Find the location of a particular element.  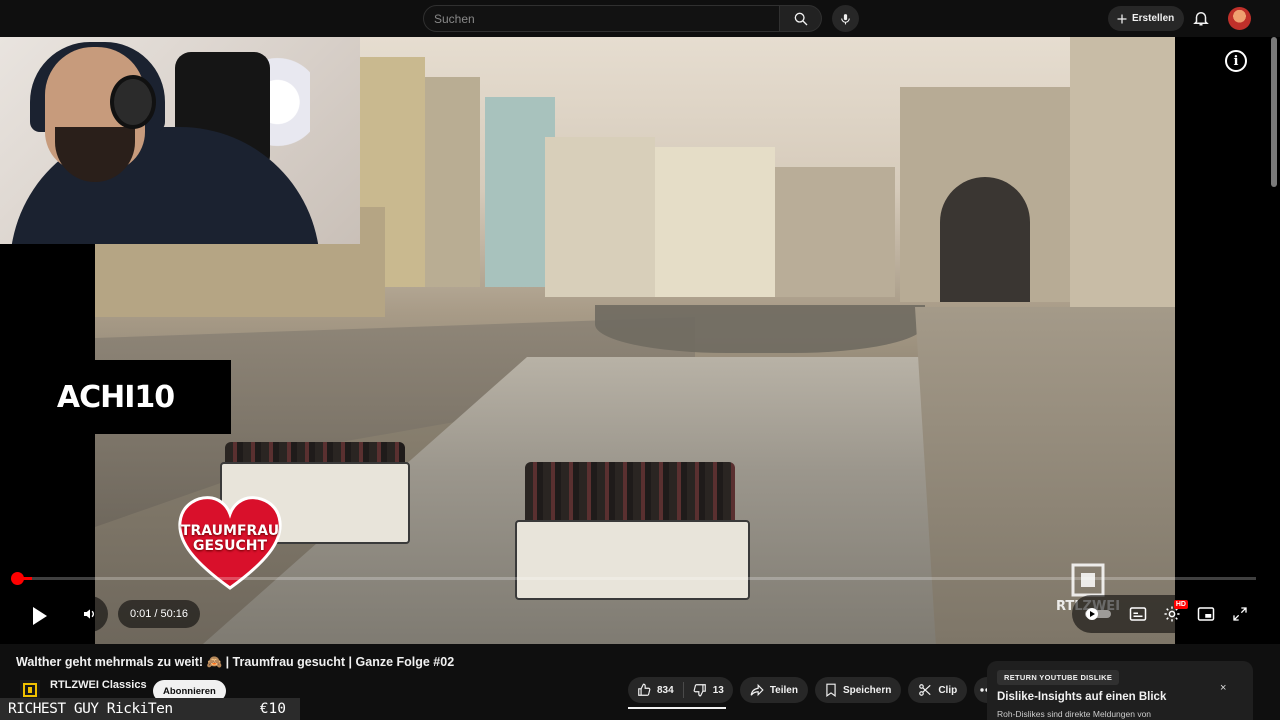

voice-search-button is located at coordinates (845, 18).